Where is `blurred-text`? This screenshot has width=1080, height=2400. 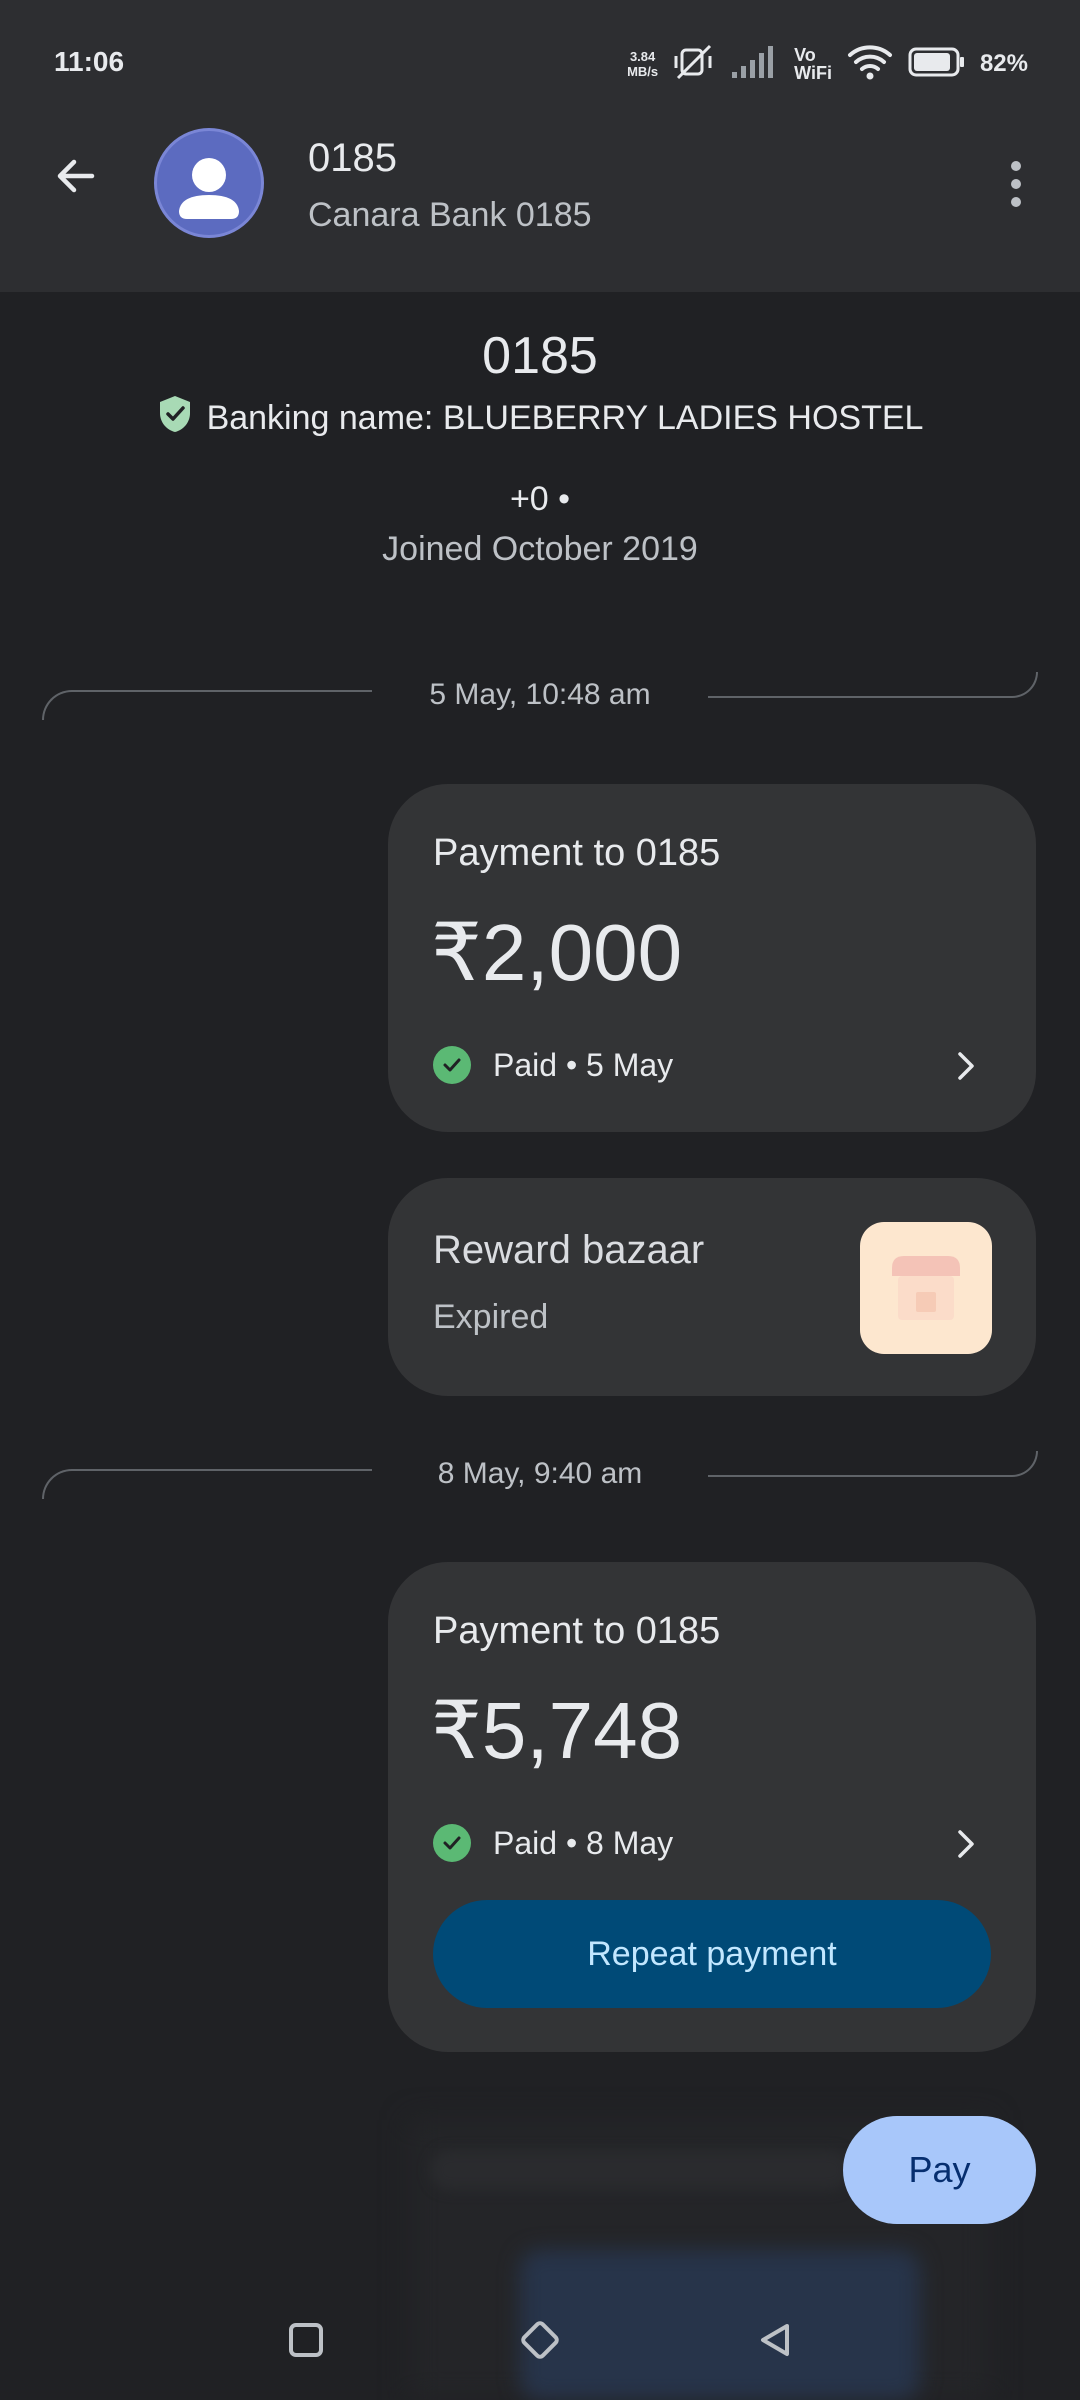 blurred-text is located at coordinates (640, 2170).